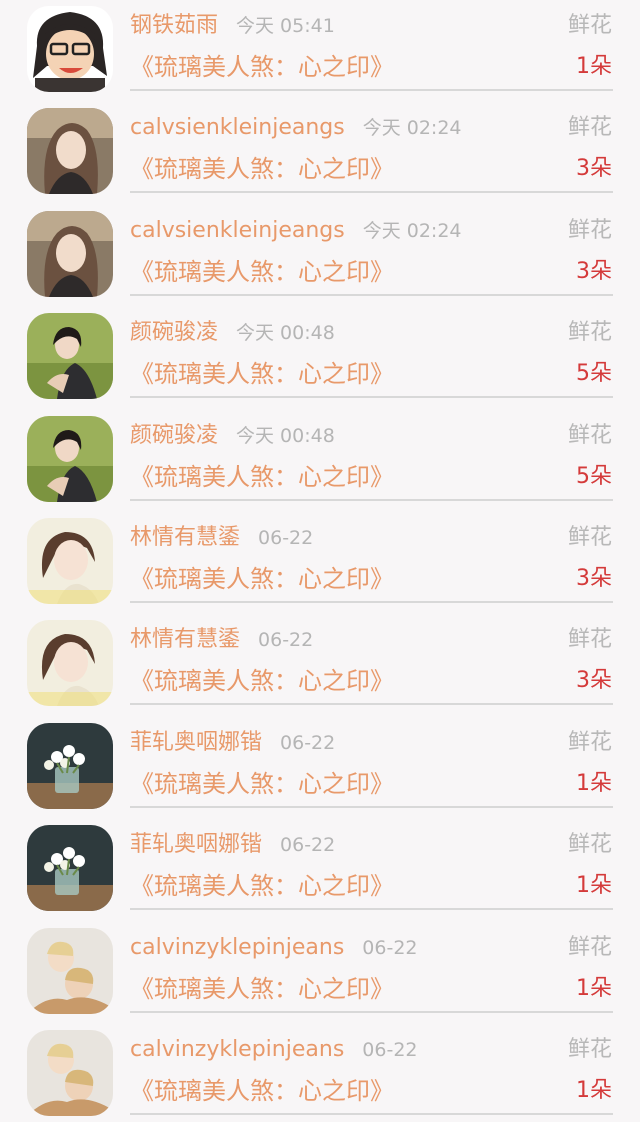 This screenshot has width=640, height=1122. I want to click on gift-time: 今天 05:41, so click(285, 26).